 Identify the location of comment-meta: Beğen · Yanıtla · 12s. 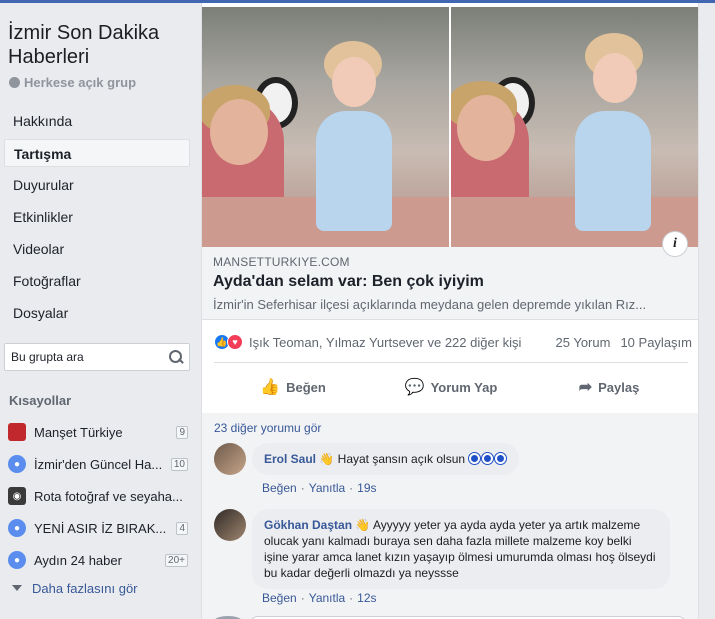
(319, 598).